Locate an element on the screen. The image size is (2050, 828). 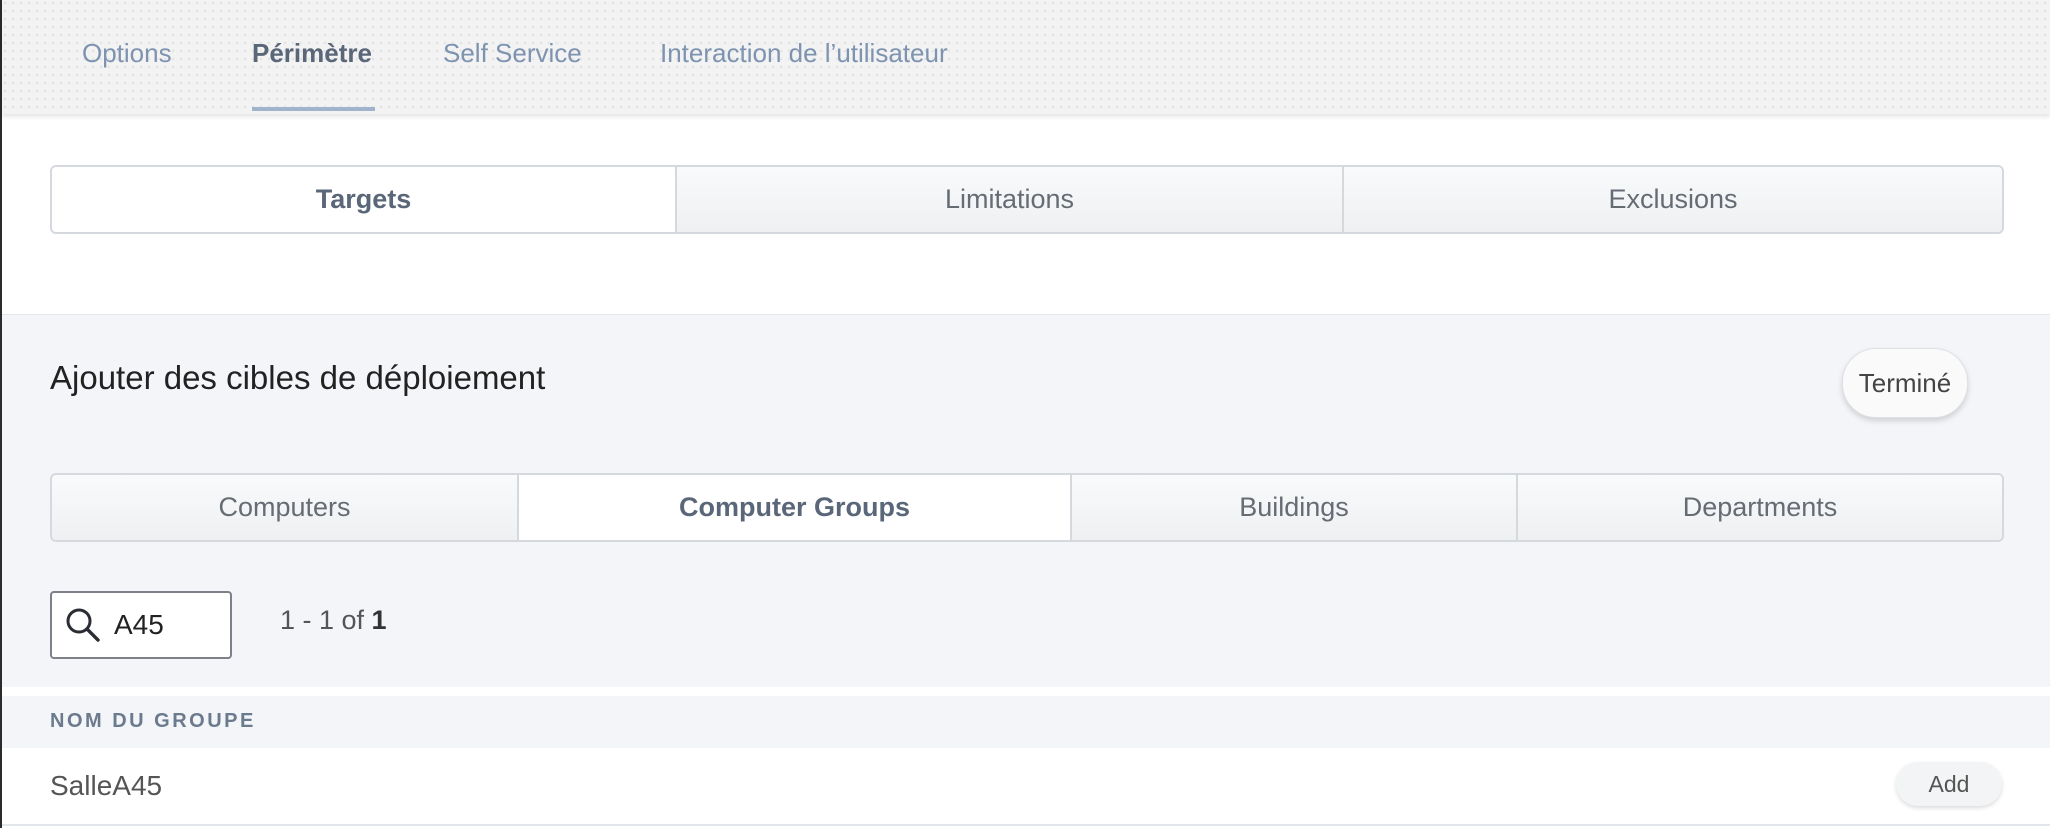
scope-segmented-control: Targets Limitations Exclusions is located at coordinates (1027, 199).